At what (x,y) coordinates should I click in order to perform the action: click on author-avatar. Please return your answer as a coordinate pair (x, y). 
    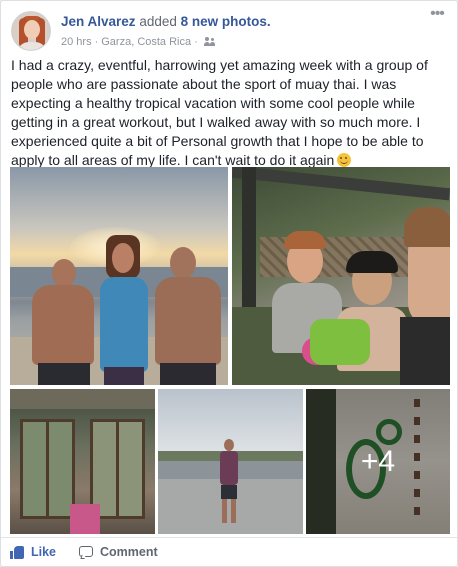
    Looking at the image, I should click on (31, 31).